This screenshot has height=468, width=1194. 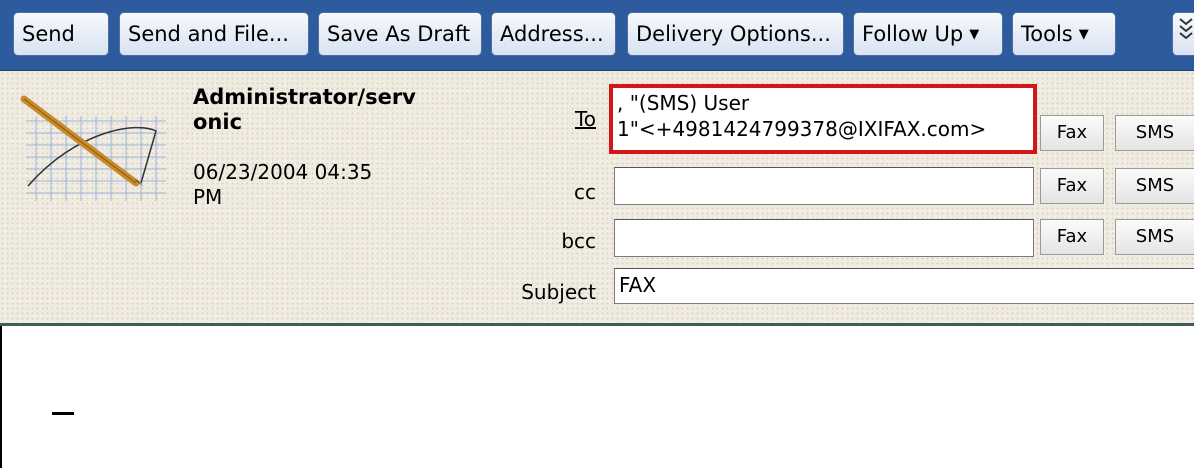 I want to click on follow-up-label: Follow Up, so click(x=913, y=34).